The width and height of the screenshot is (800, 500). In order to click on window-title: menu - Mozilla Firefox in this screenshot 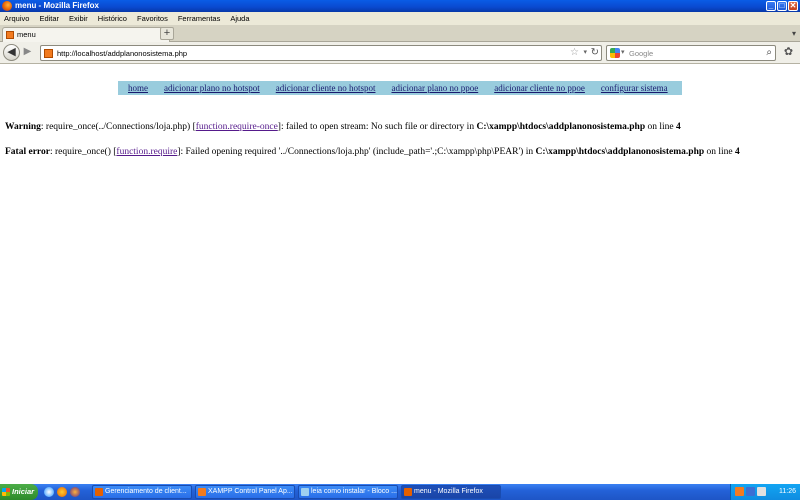, I will do `click(57, 5)`.